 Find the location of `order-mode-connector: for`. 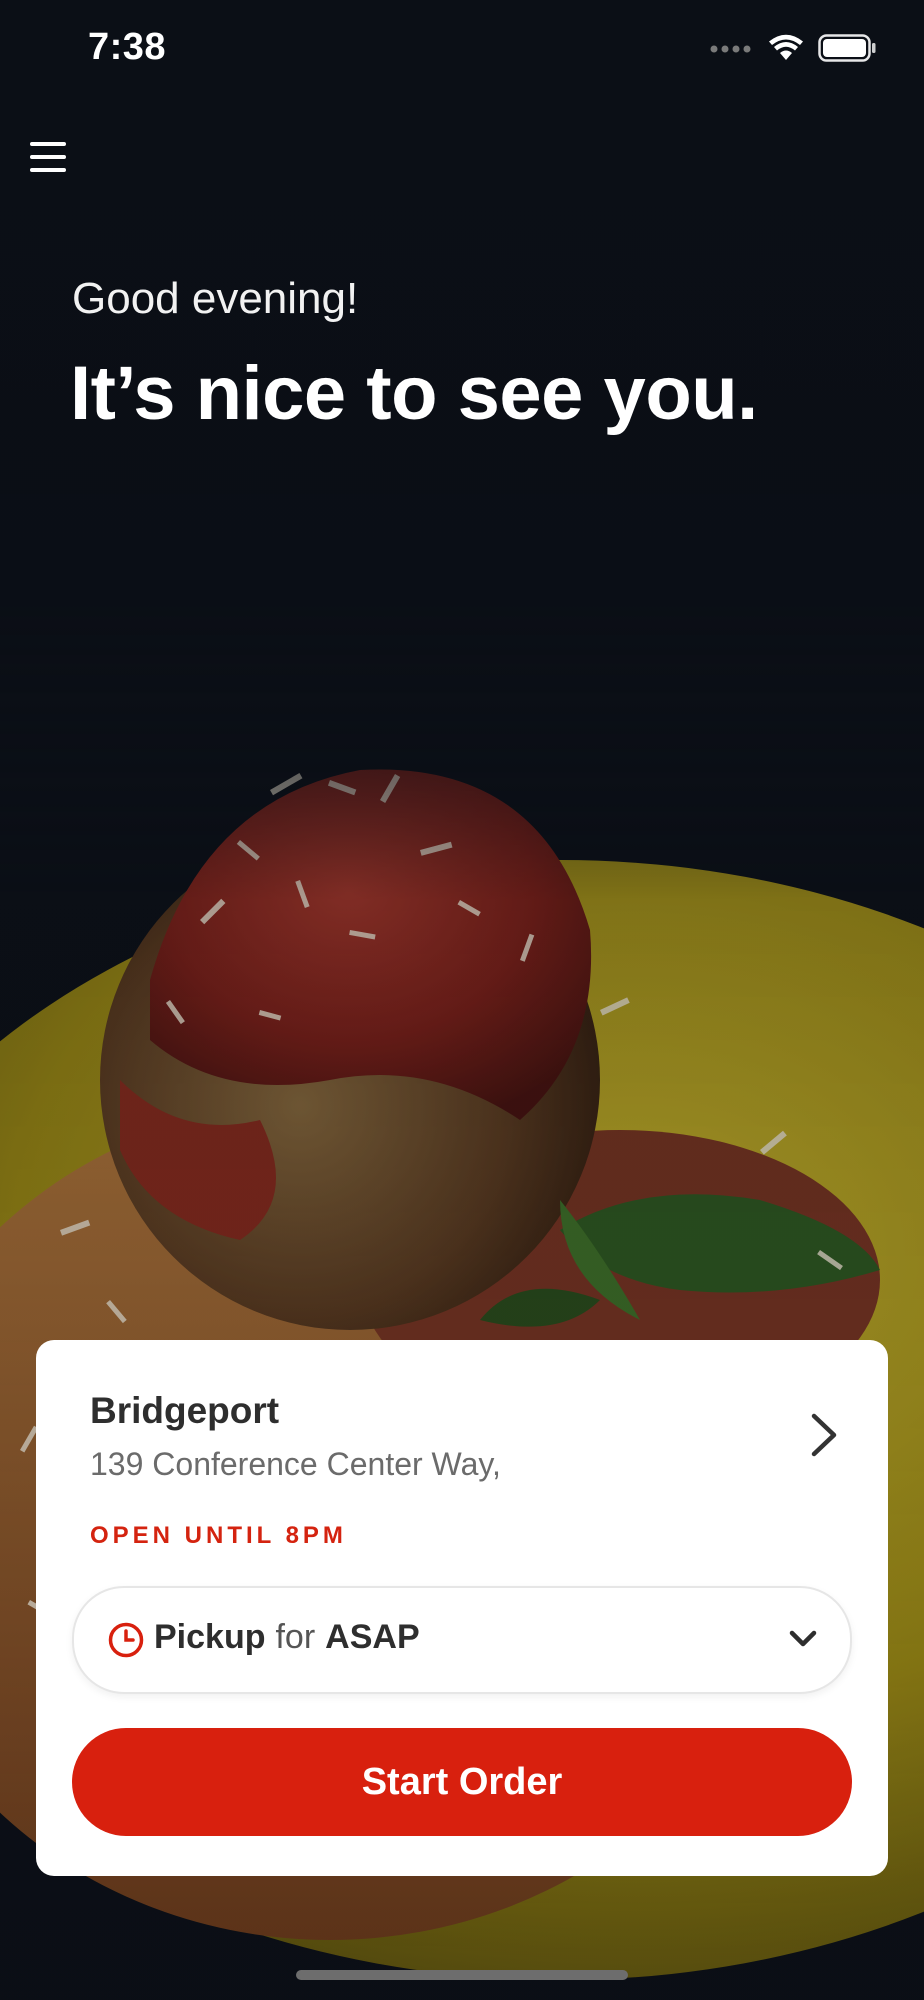

order-mode-connector: for is located at coordinates (295, 1637).